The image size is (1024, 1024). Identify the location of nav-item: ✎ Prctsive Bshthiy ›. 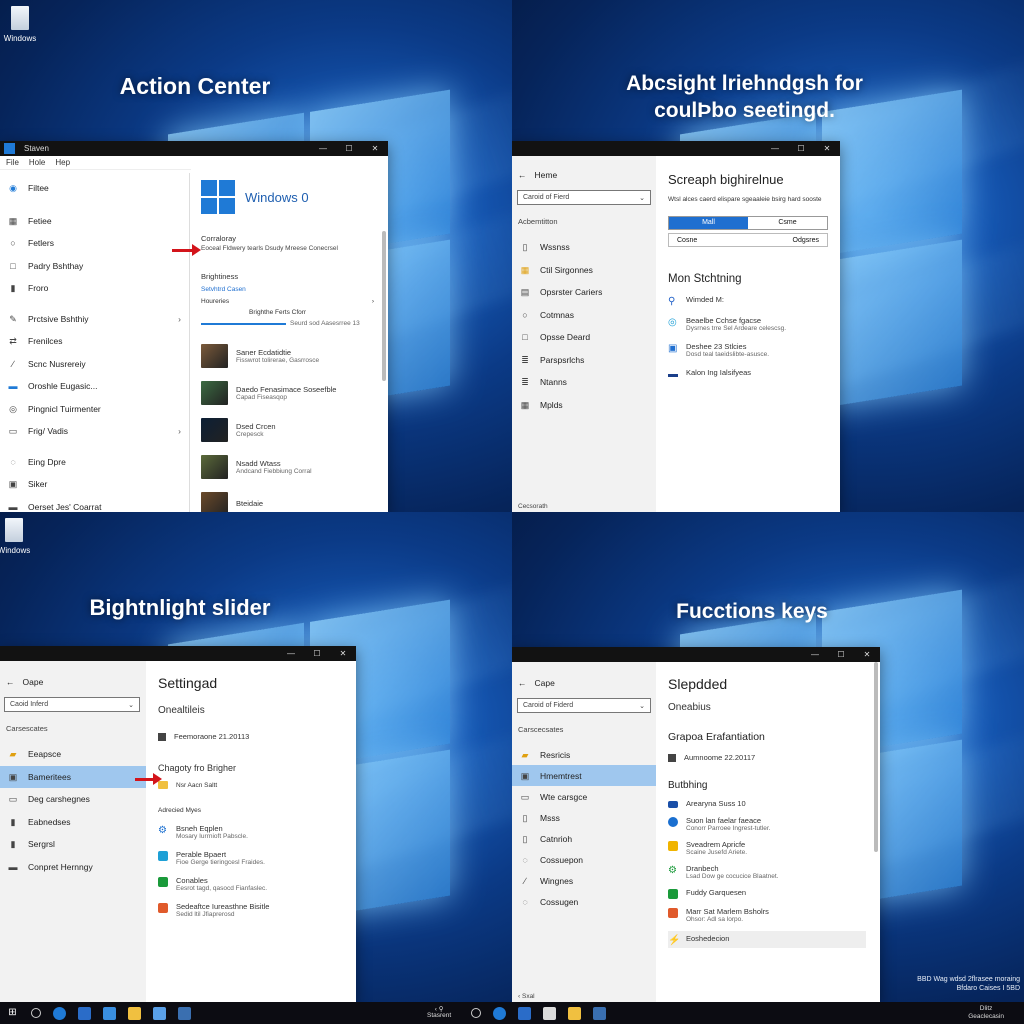
(94, 319).